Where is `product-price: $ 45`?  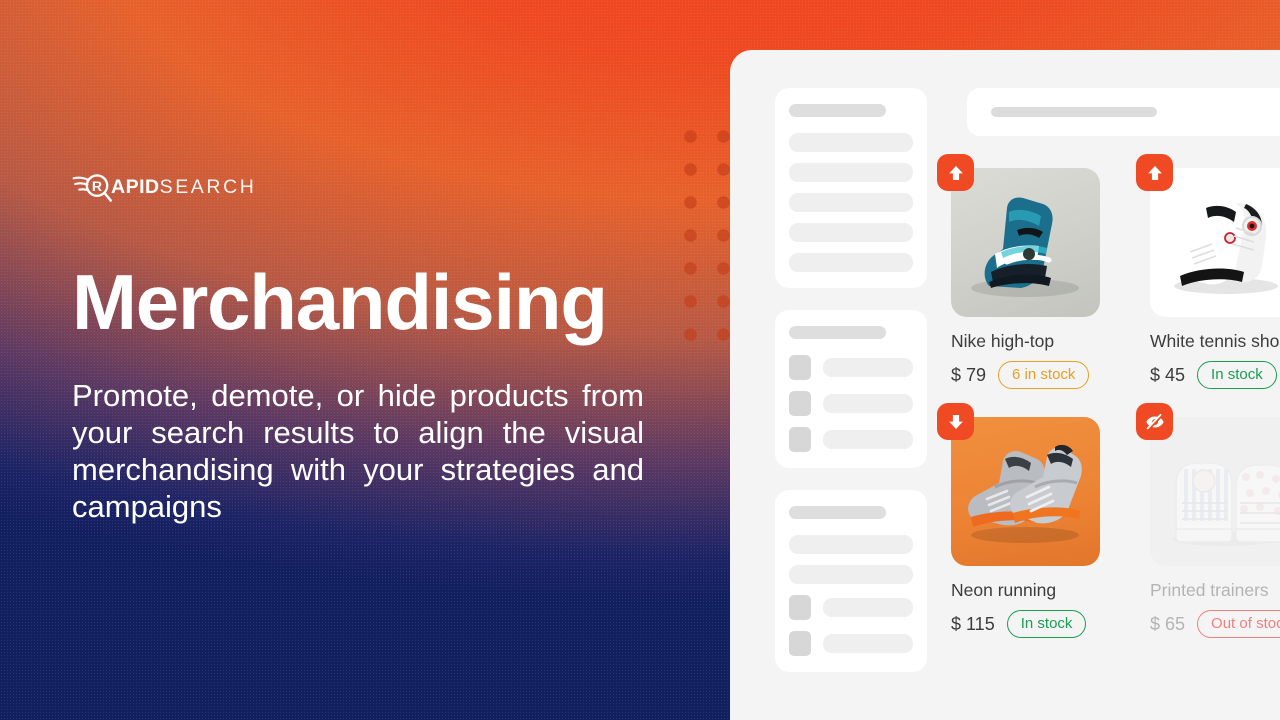
product-price: $ 45 is located at coordinates (1168, 374).